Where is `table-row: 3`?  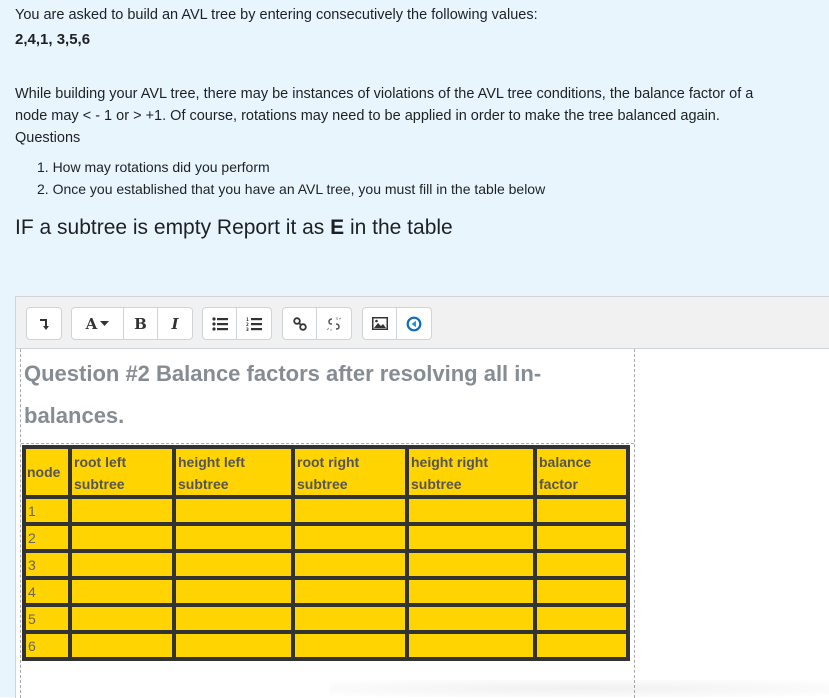
table-row: 3 is located at coordinates (326, 564).